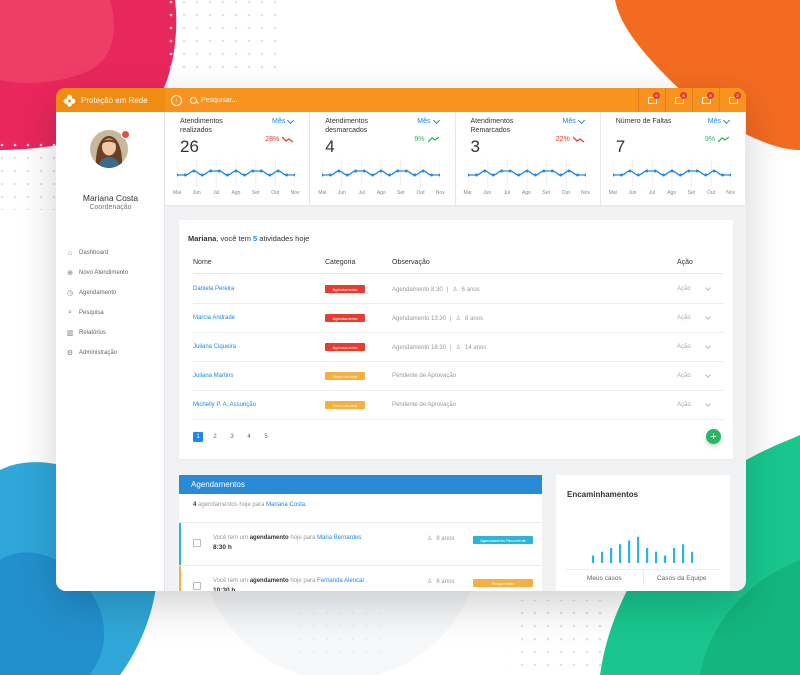 This screenshot has height=675, width=800. Describe the element at coordinates (643, 121) in the screenshot. I see `stat-label: Número de Faltas` at that location.